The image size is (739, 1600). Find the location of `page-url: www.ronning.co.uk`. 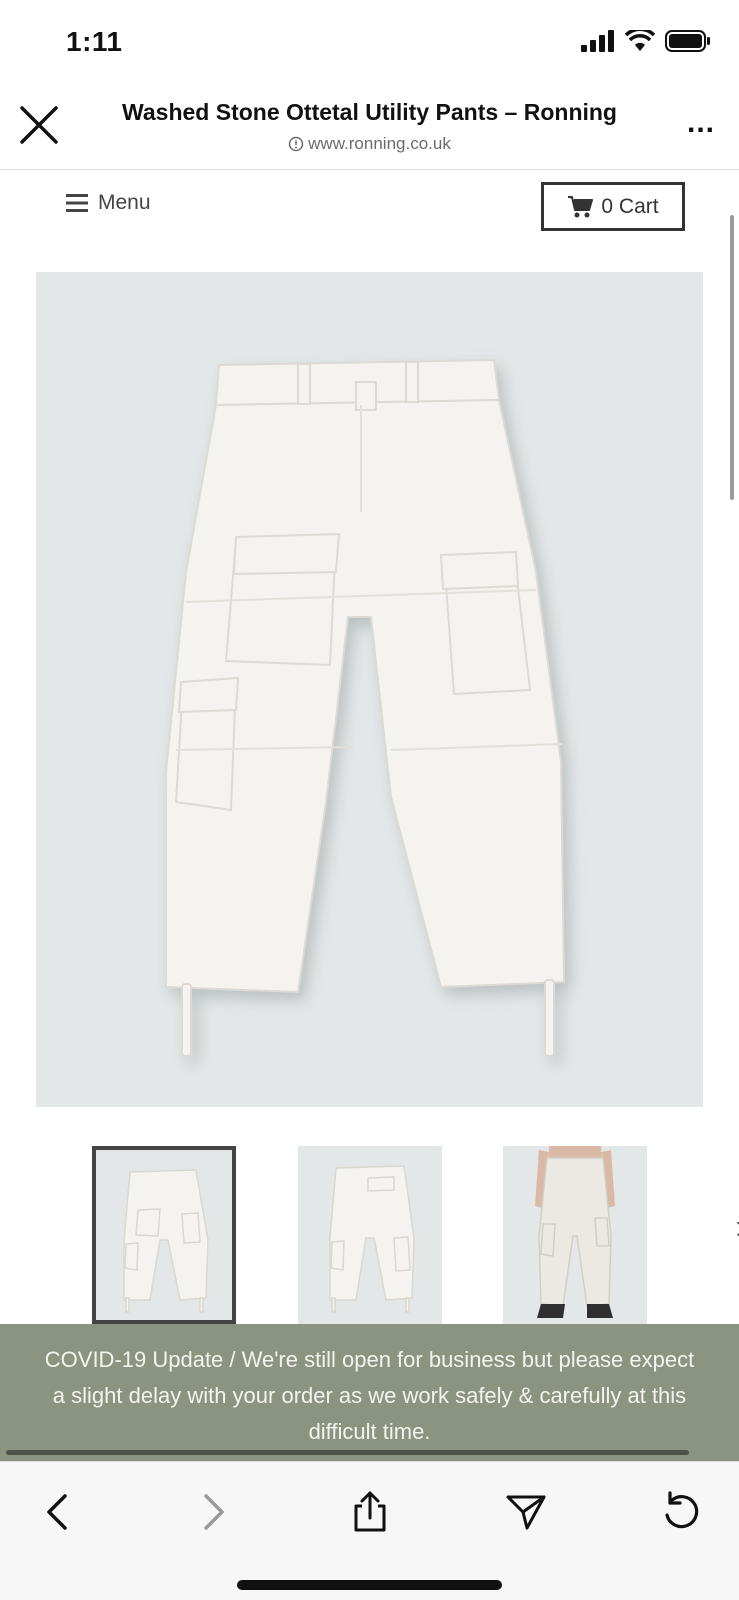

page-url: www.ronning.co.uk is located at coordinates (369, 144).